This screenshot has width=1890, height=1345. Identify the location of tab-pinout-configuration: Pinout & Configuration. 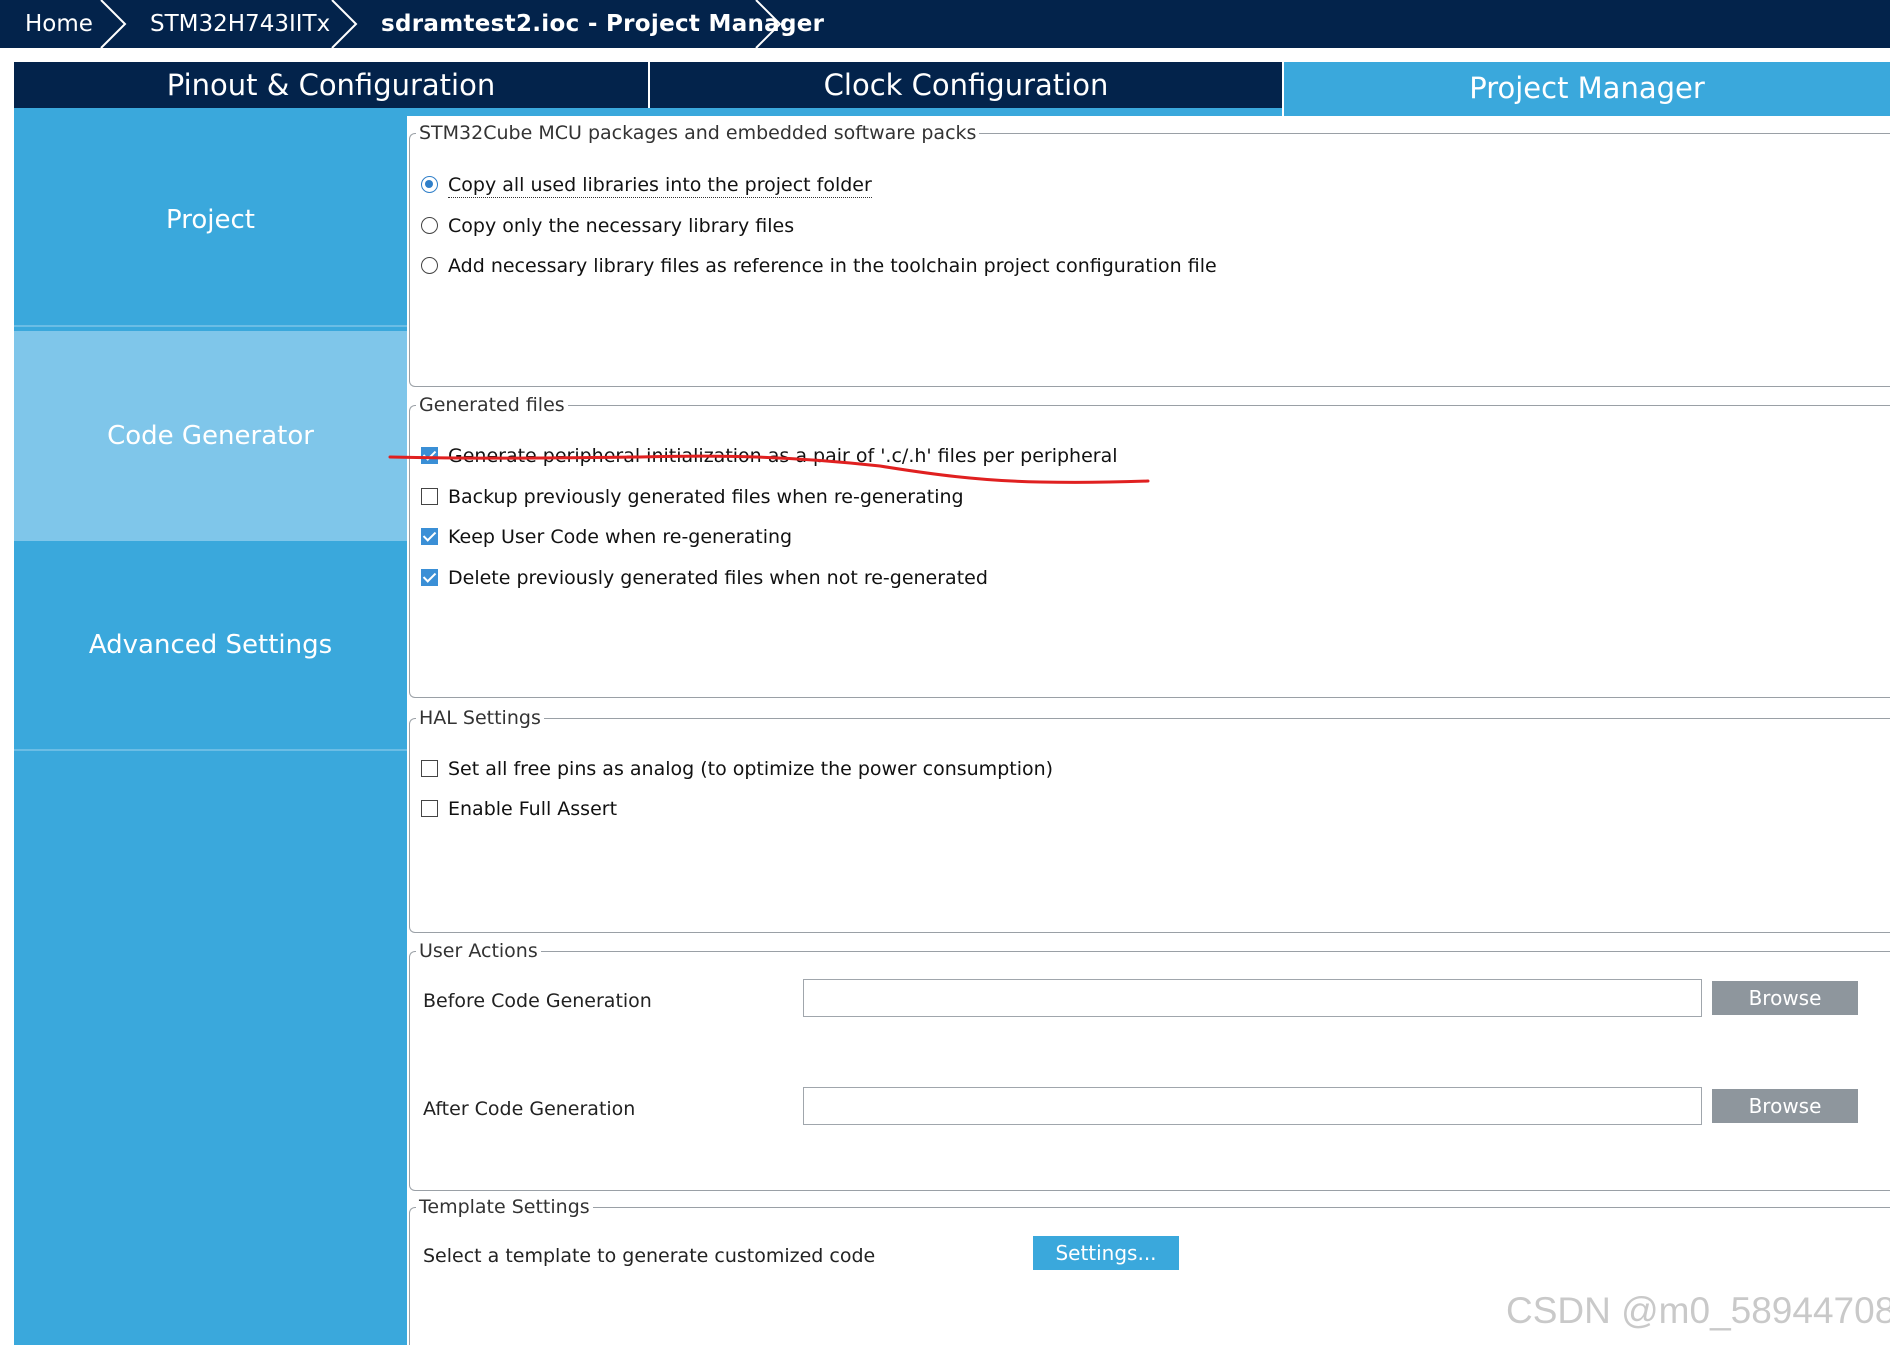
(331, 85).